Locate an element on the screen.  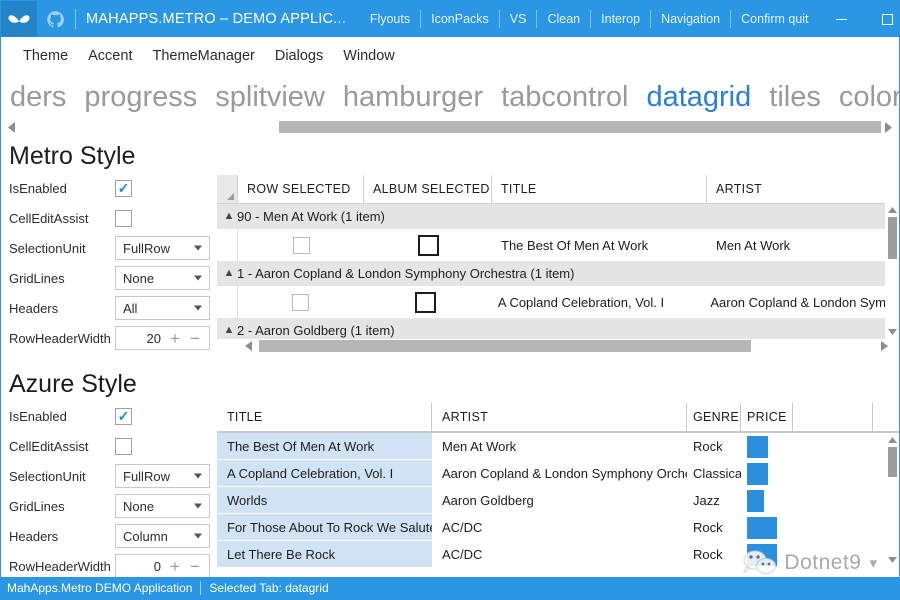
metro-cell-artist: Aaron Copland & London Symphony is located at coordinates (800, 302).